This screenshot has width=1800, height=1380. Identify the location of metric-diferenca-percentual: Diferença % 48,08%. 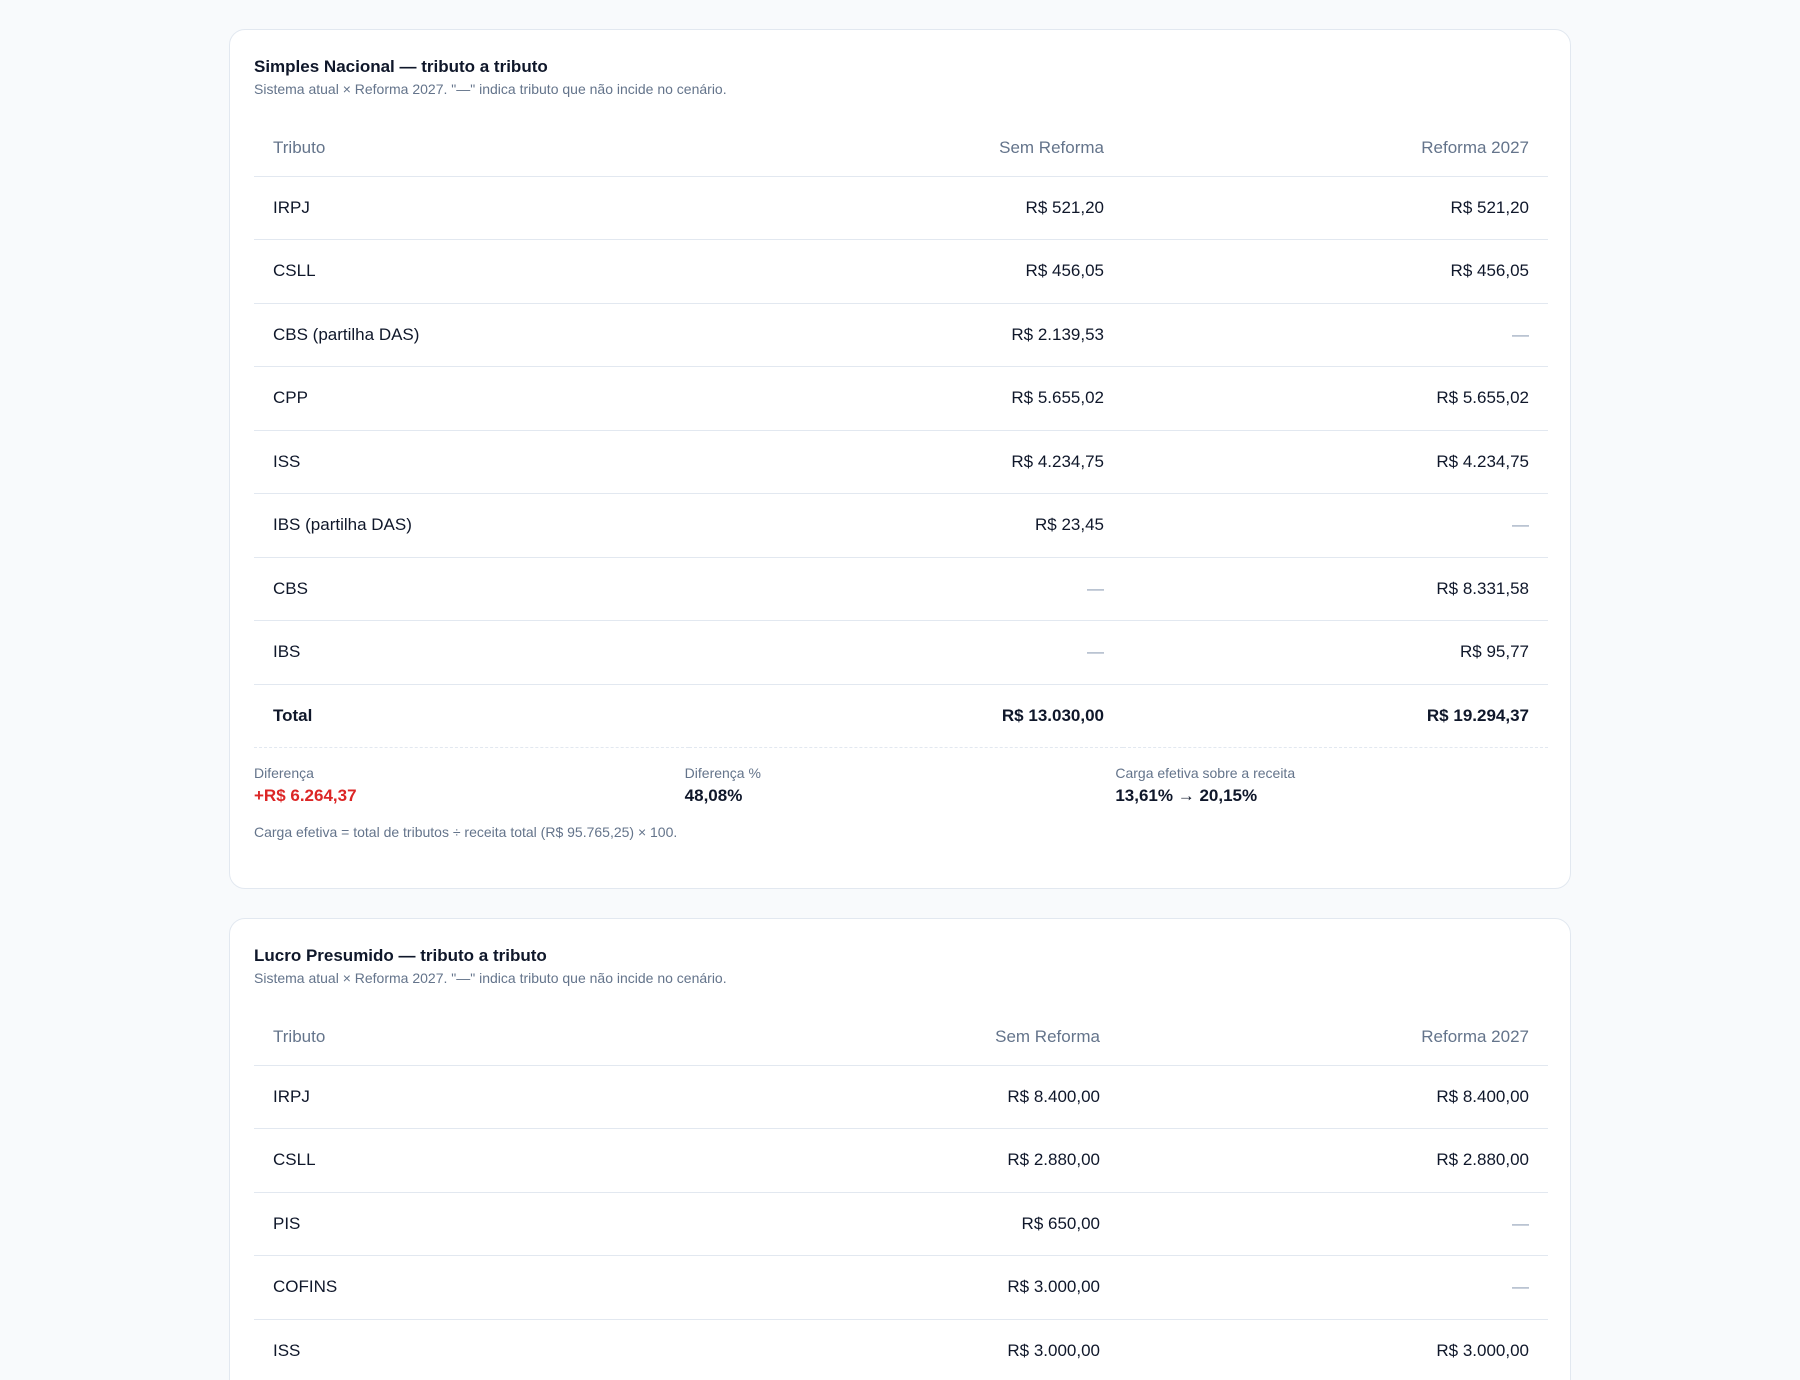
(900, 785).